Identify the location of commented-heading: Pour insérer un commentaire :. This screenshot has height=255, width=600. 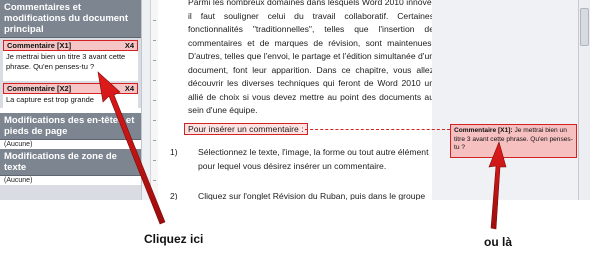
(246, 129).